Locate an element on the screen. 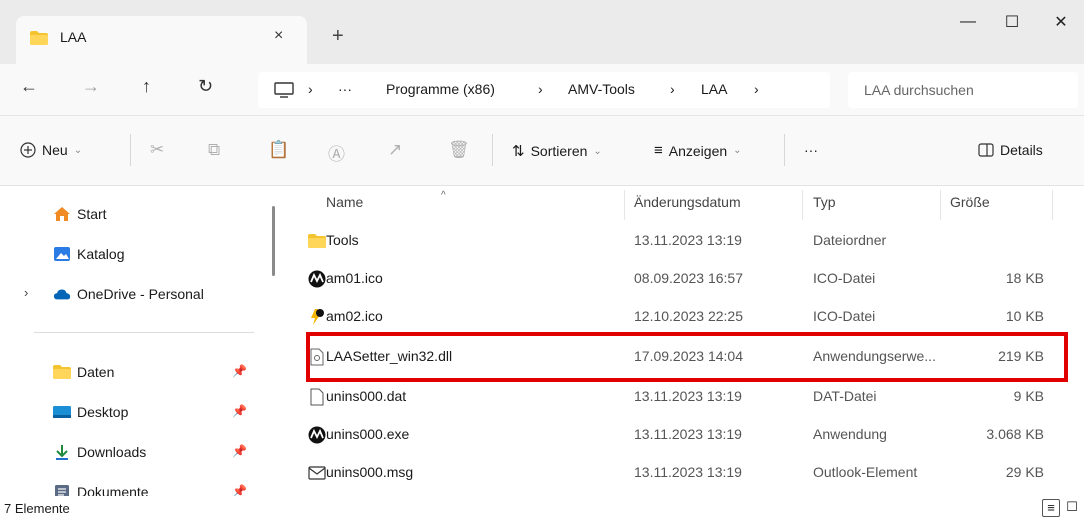  file-type: DAT-Datei is located at coordinates (845, 396).